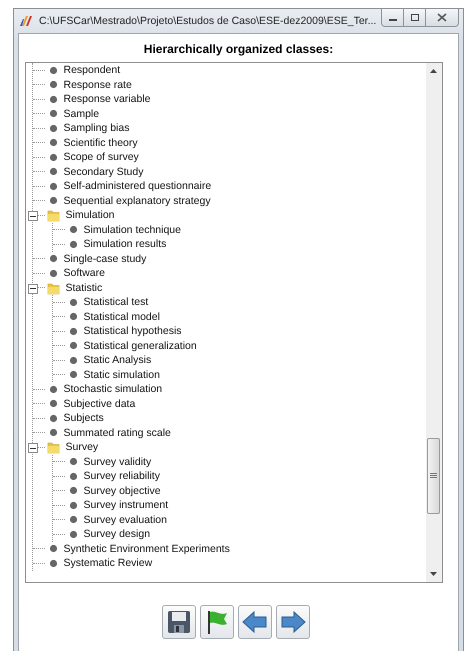 This screenshot has width=475, height=651. I want to click on tree-item: Survey, so click(232, 447).